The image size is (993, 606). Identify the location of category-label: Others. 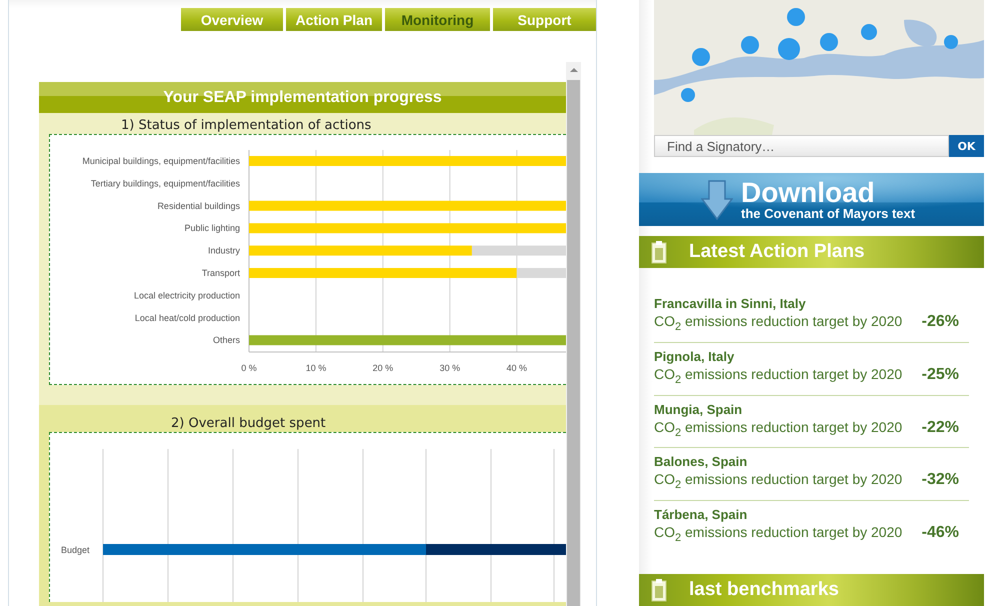
(226, 340).